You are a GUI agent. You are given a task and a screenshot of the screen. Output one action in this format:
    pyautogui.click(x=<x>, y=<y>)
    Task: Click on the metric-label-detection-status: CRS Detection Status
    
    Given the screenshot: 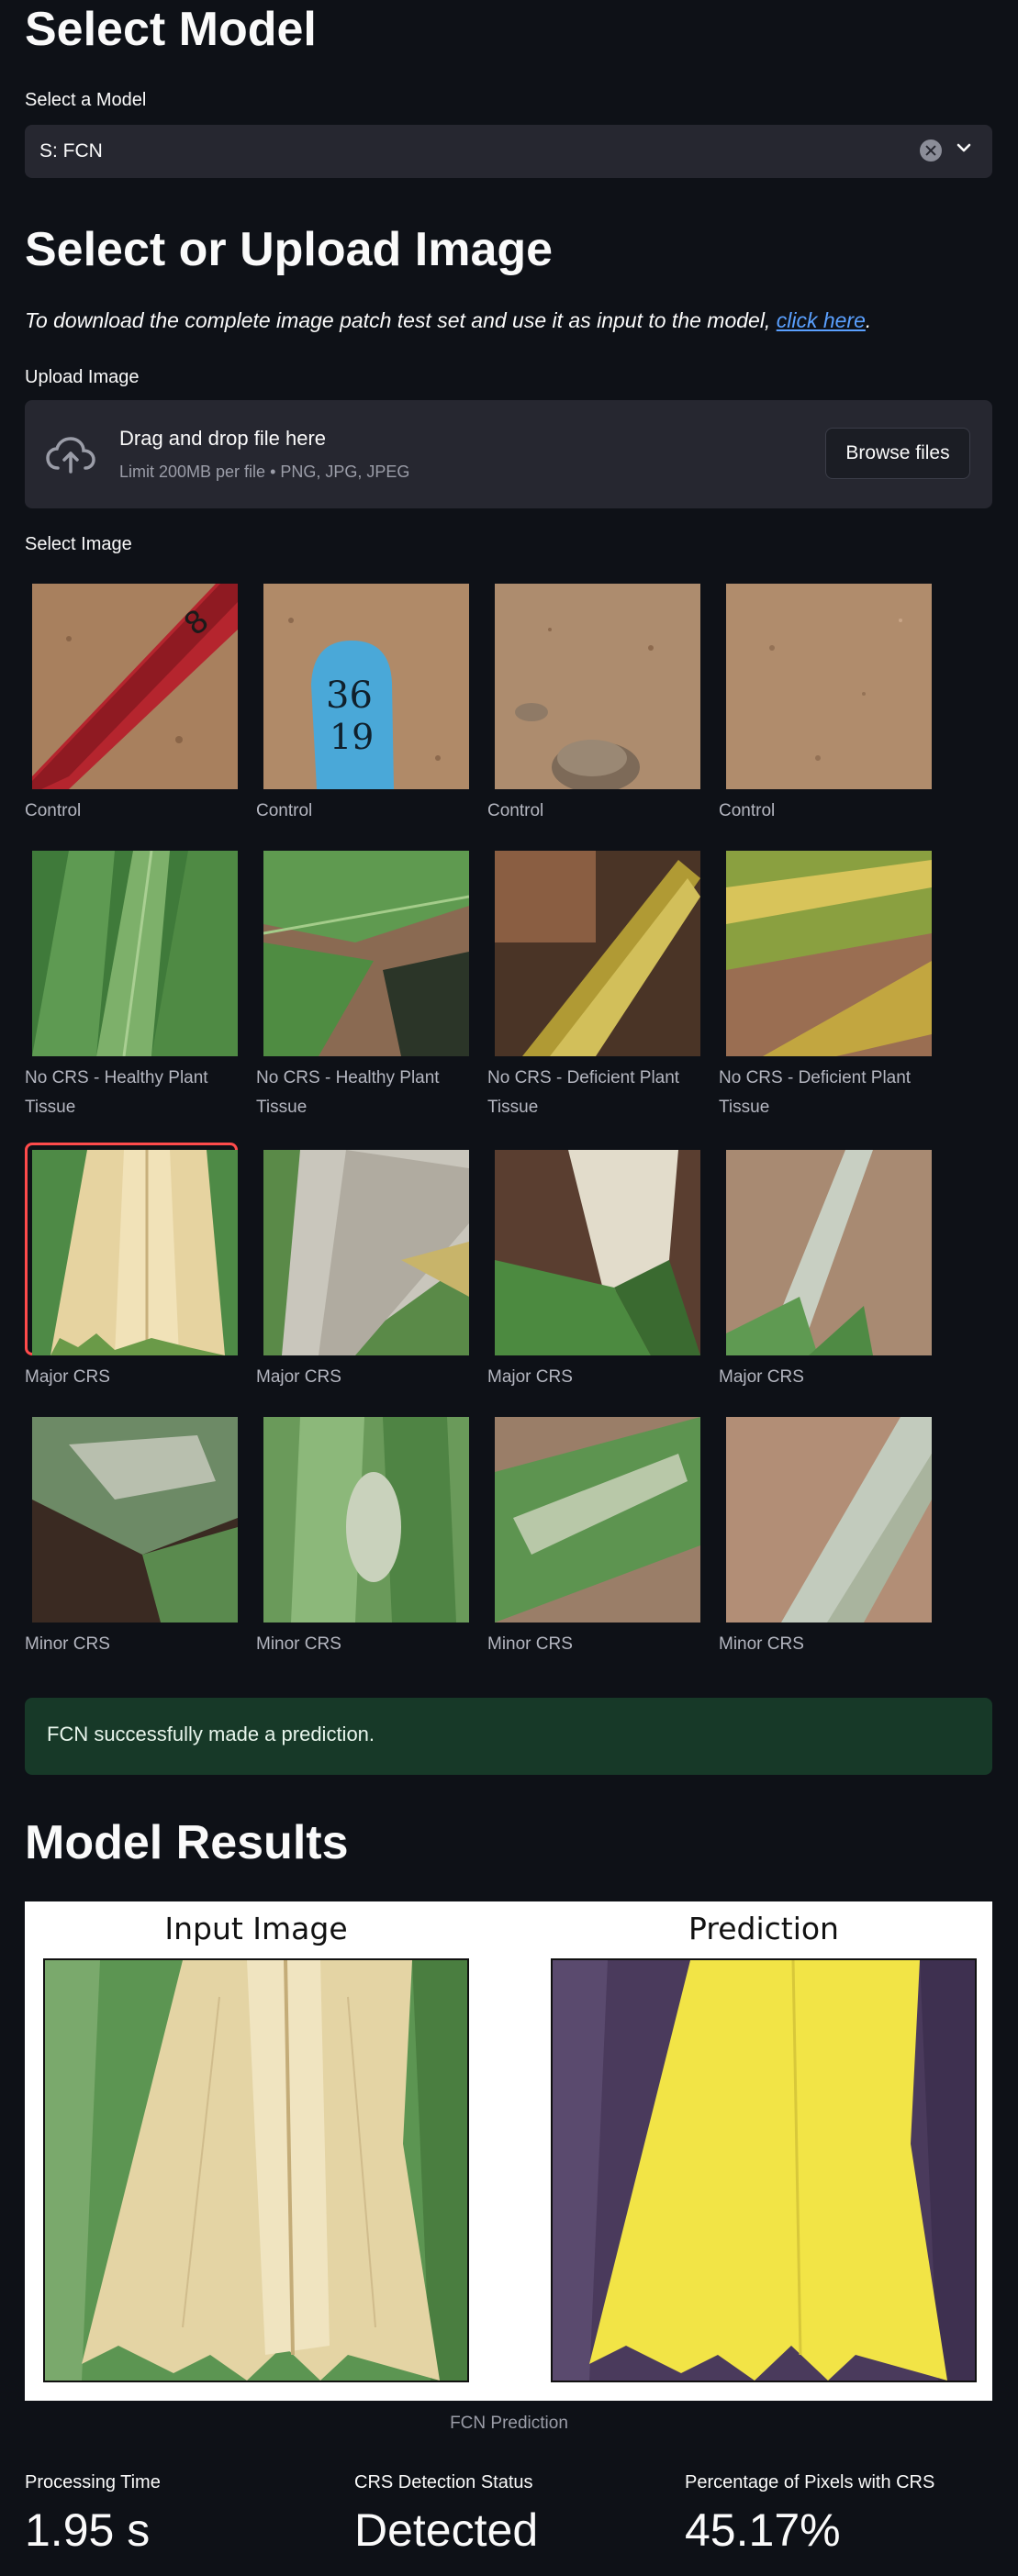 What is the action you would take?
    pyautogui.click(x=443, y=2482)
    